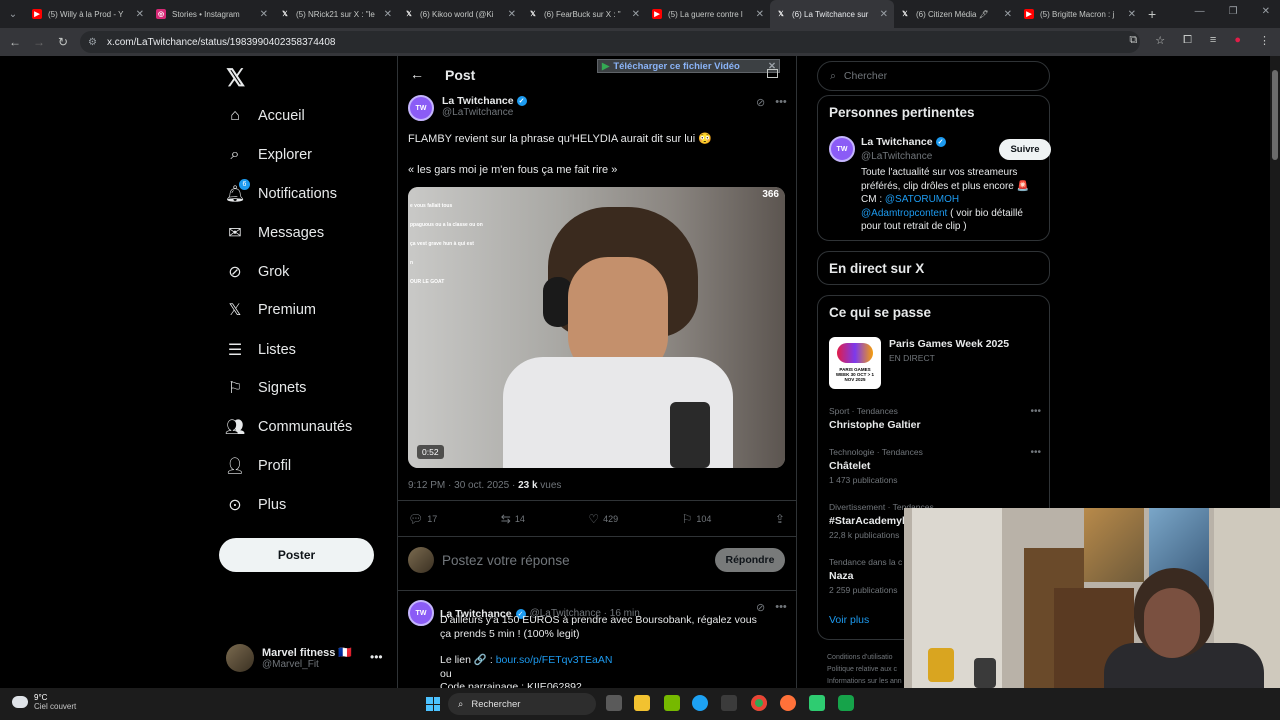 The height and width of the screenshot is (720, 1280). Describe the element at coordinates (460, 14) in the screenshot. I see `browser-tab: 𝕏 (6) Kikoo world (@Ki ✕` at that location.